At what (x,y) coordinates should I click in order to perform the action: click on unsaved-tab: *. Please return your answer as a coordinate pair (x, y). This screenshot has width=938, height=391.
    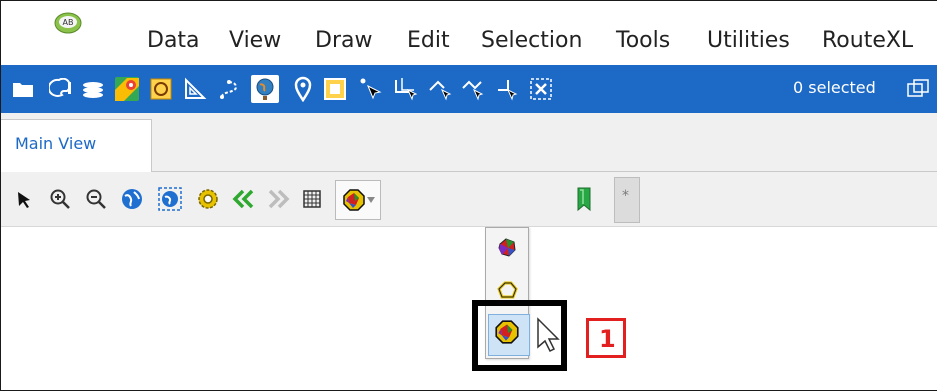
    Looking at the image, I should click on (627, 200).